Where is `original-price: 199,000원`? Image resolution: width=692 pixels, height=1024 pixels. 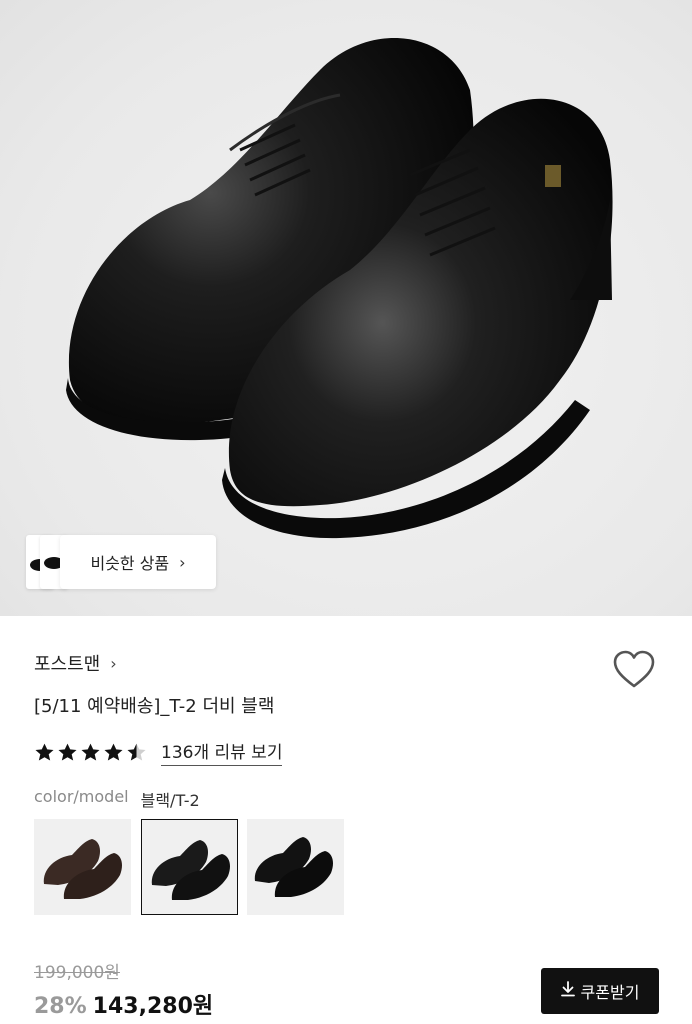 original-price: 199,000원 is located at coordinates (77, 973).